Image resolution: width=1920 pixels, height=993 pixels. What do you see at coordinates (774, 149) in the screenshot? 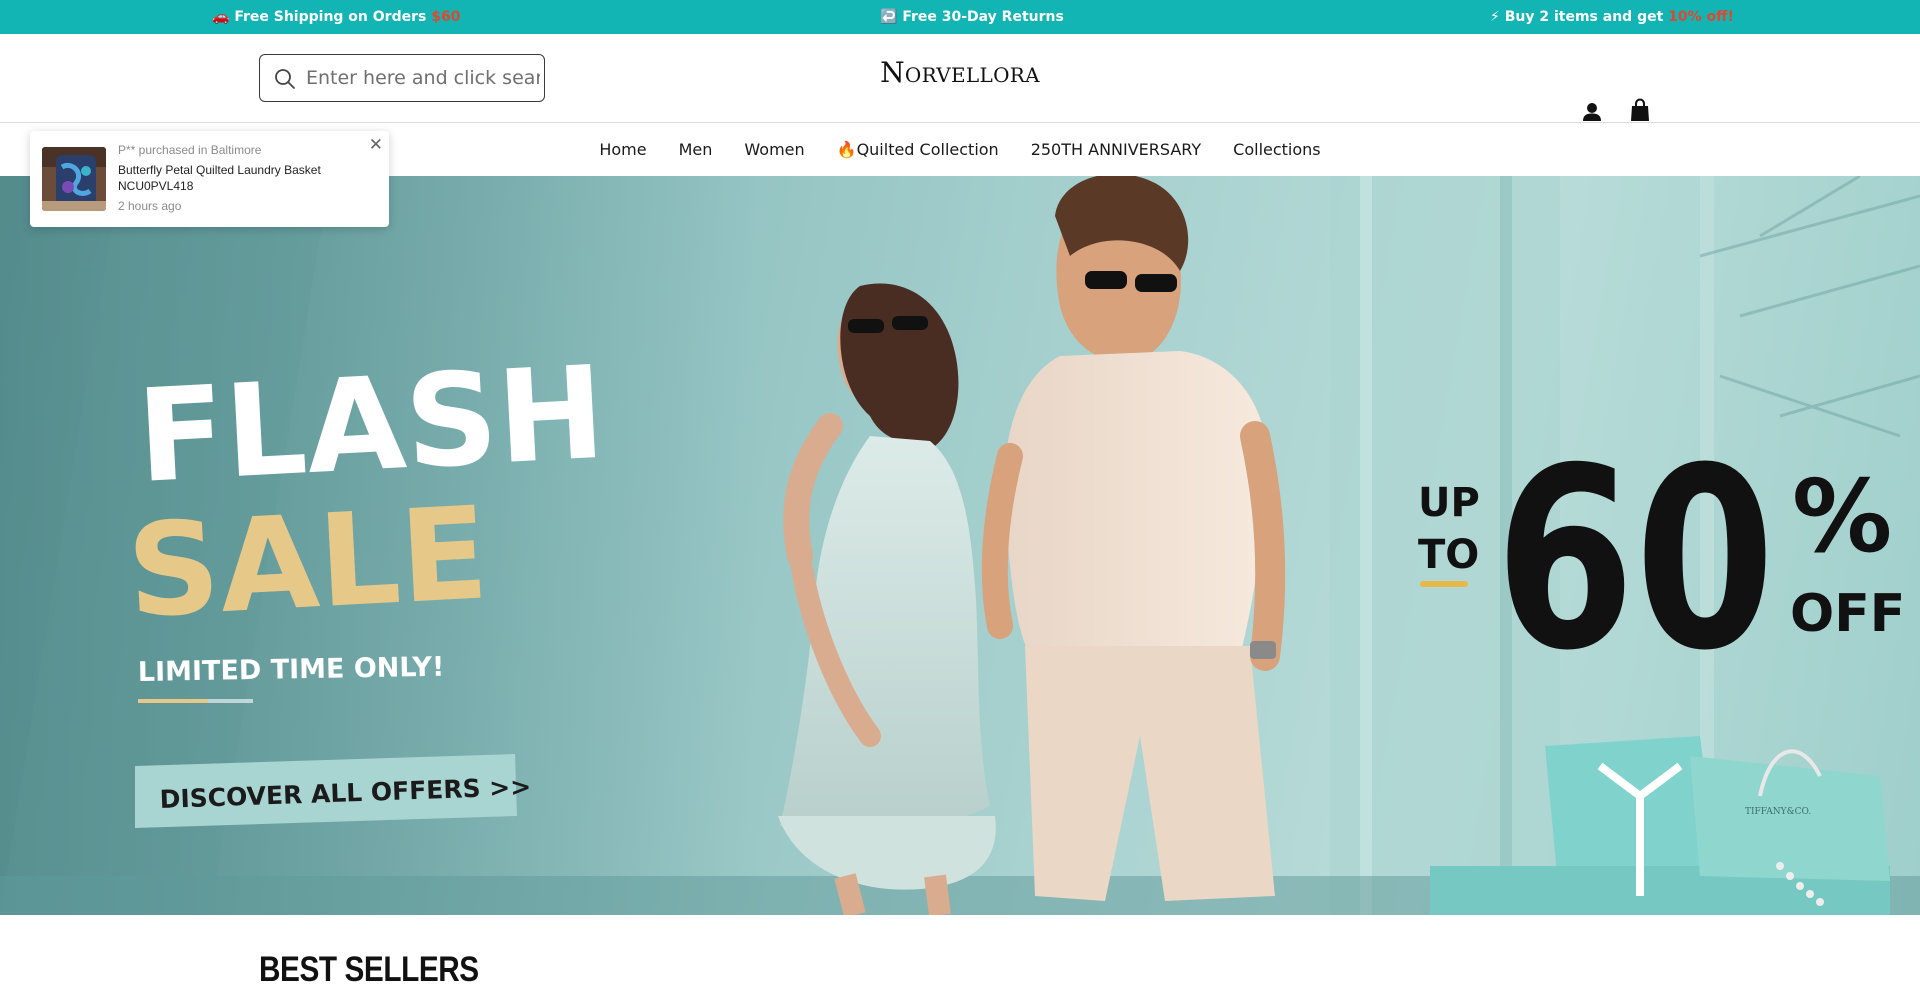
I see `nav-item-women: Women` at bounding box center [774, 149].